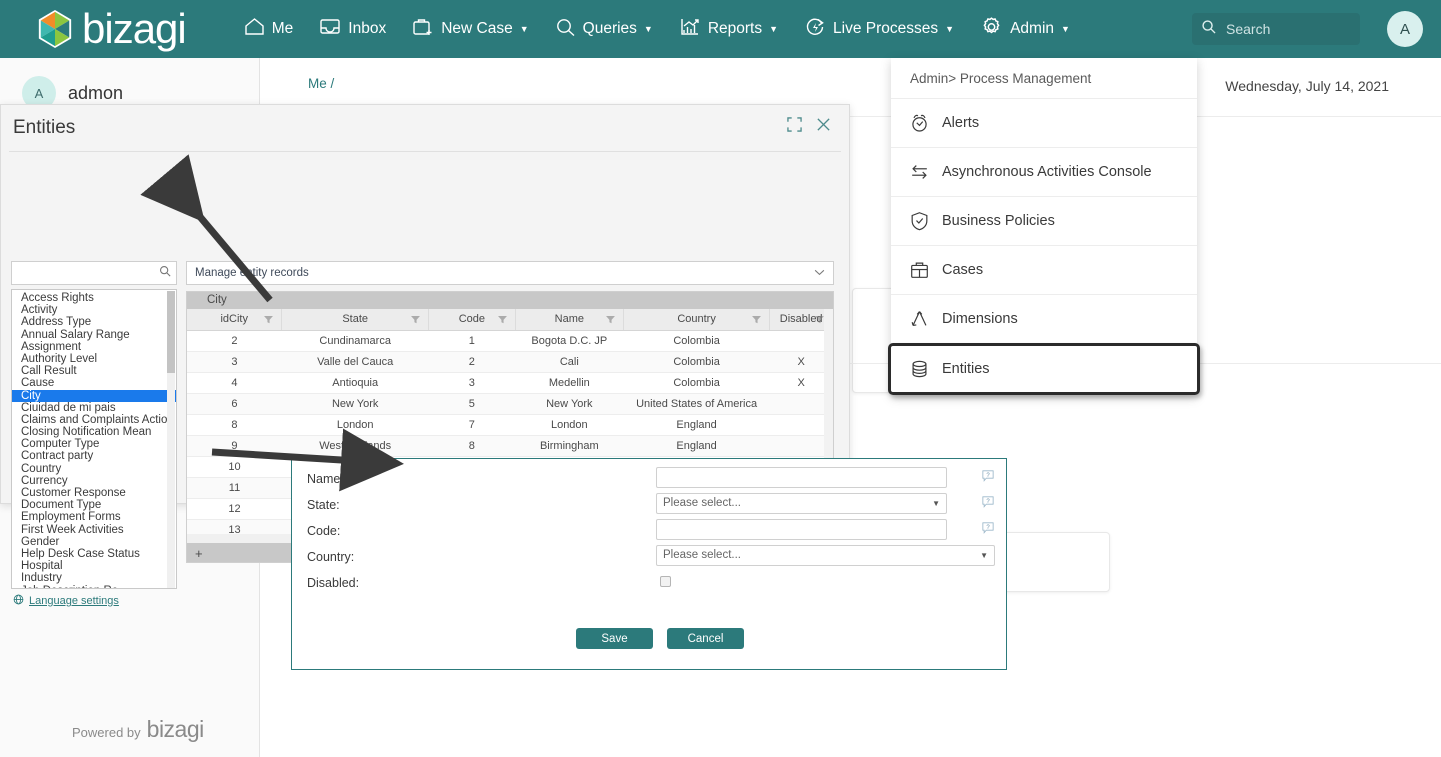 This screenshot has width=1441, height=757. I want to click on entity-list-item: Closing Notification Mean, so click(94, 432).